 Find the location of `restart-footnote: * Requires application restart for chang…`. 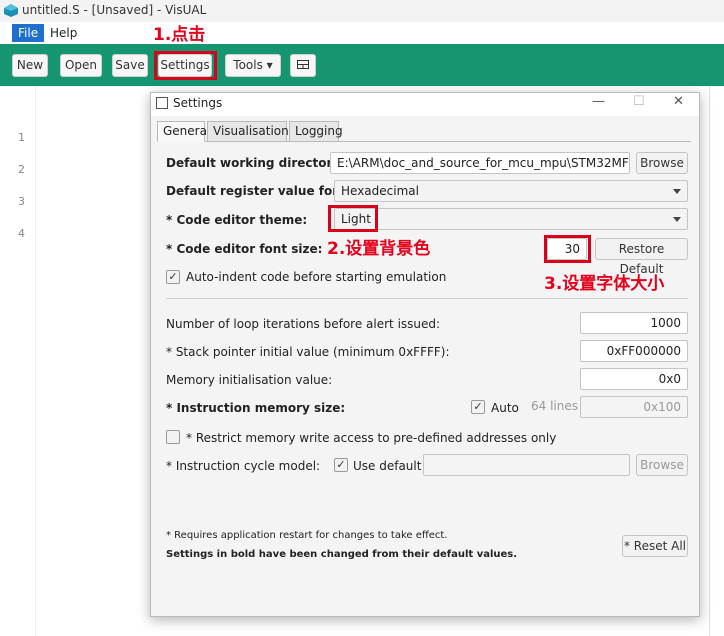

restart-footnote: * Requires application restart for chang… is located at coordinates (307, 535).